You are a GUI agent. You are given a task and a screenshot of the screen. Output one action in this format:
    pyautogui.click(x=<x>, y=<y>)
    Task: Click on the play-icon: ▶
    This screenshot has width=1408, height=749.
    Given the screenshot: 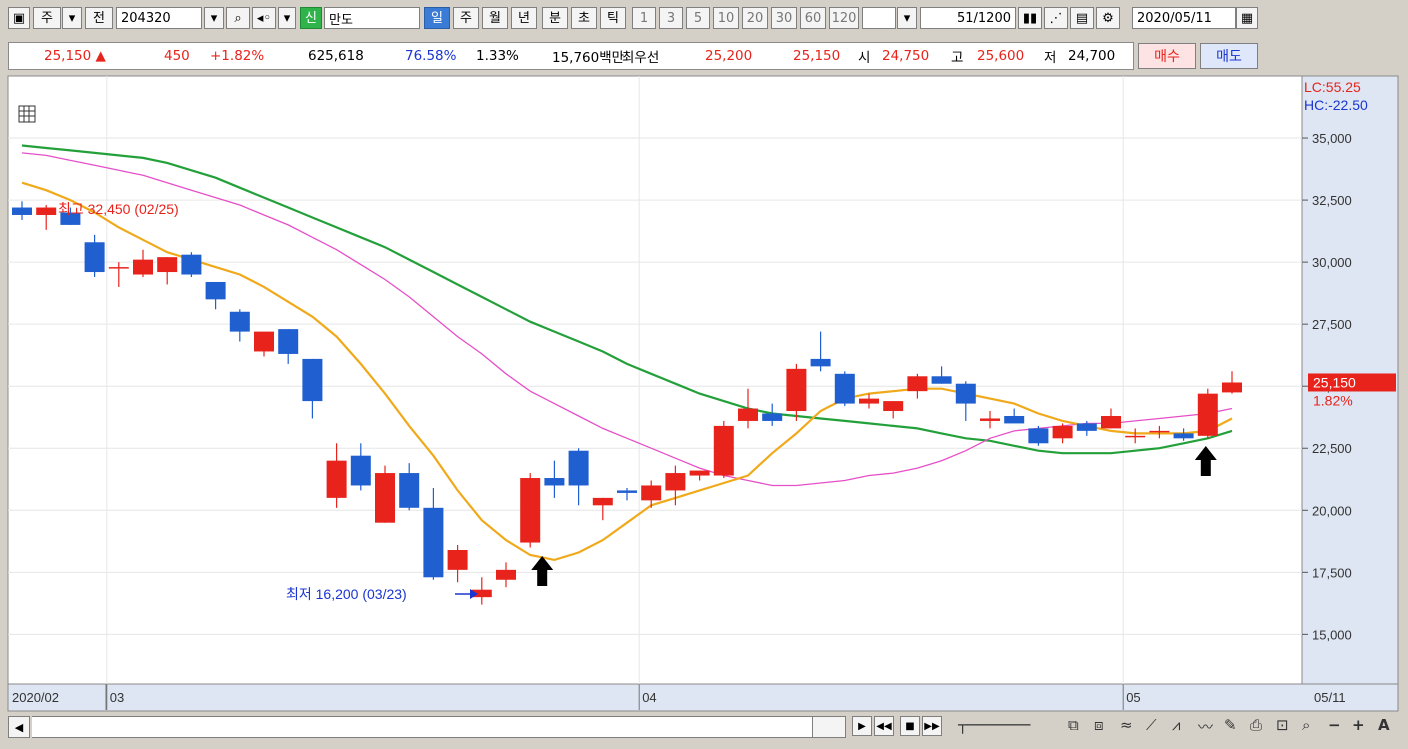 What is the action you would take?
    pyautogui.click(x=862, y=726)
    